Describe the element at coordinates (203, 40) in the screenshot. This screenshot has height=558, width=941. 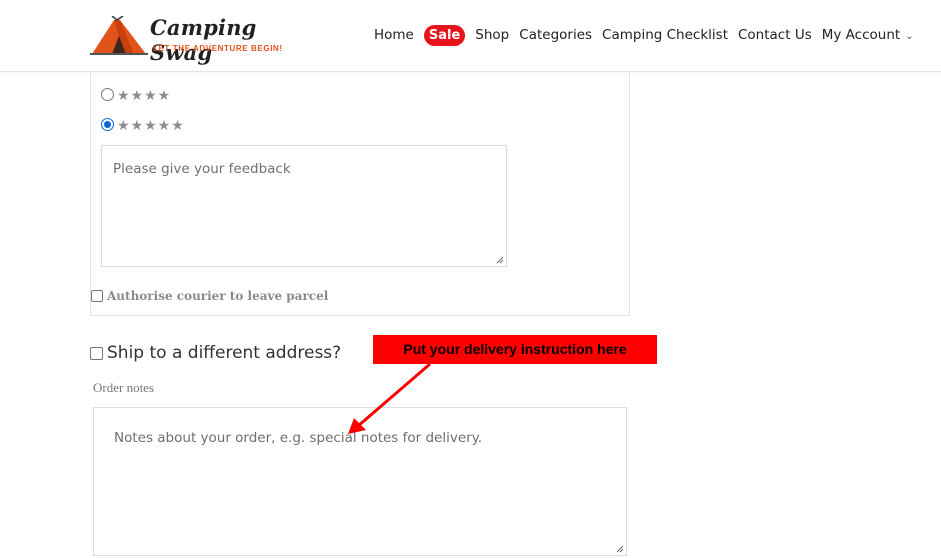
I see `logo-title: Camping Swag` at that location.